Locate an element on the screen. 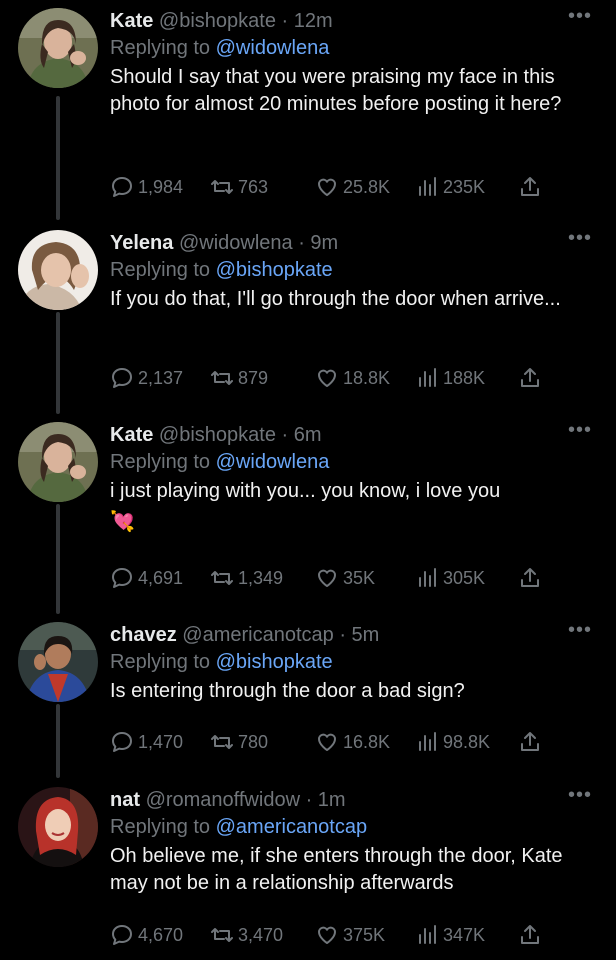  view-count: 347K is located at coordinates (464, 934).